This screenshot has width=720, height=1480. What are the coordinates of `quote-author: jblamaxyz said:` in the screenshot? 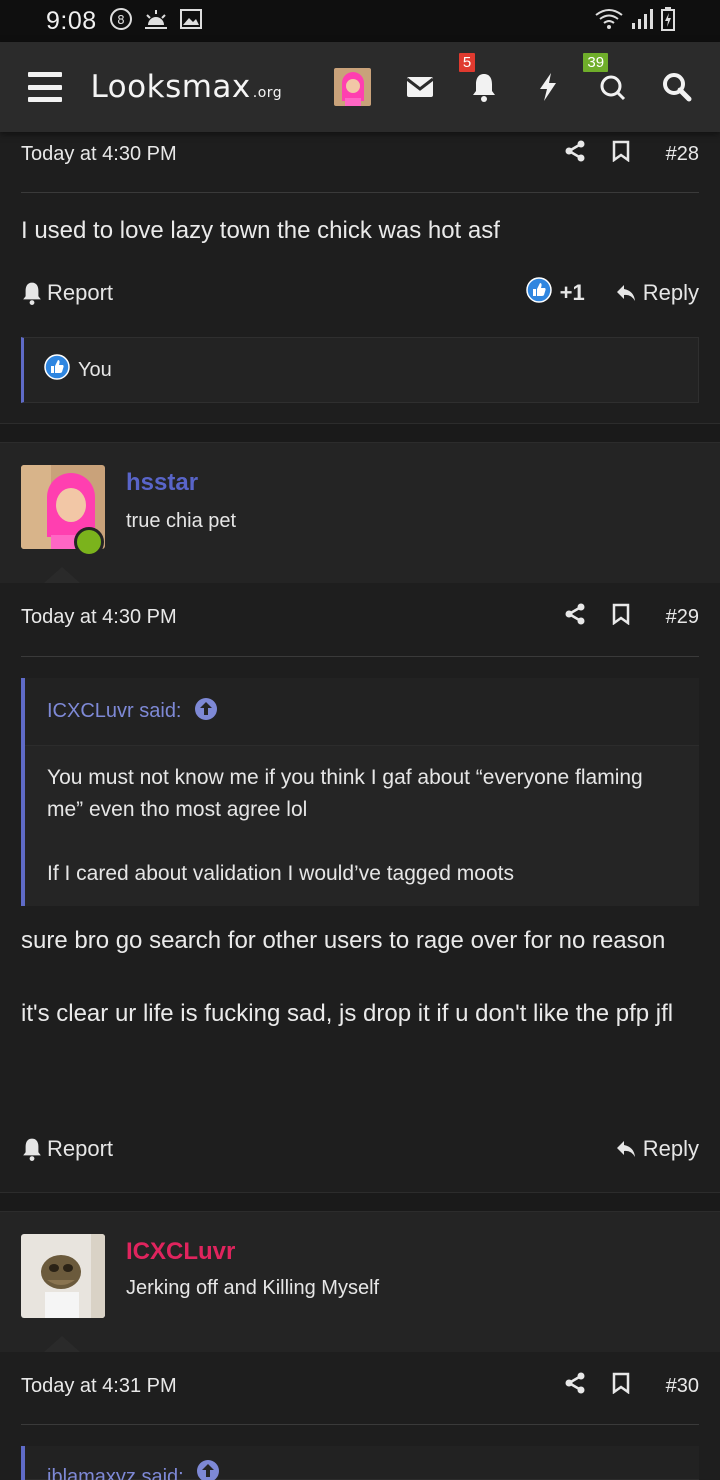 It's located at (115, 1473).